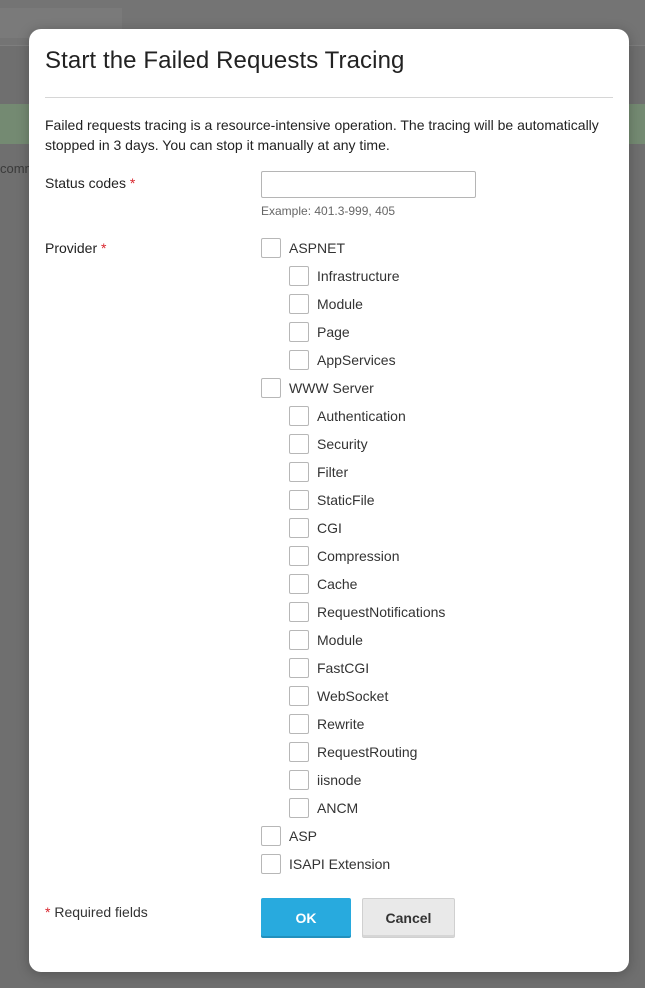 The width and height of the screenshot is (645, 988). Describe the element at coordinates (333, 472) in the screenshot. I see `provider-option-label: Filter` at that location.